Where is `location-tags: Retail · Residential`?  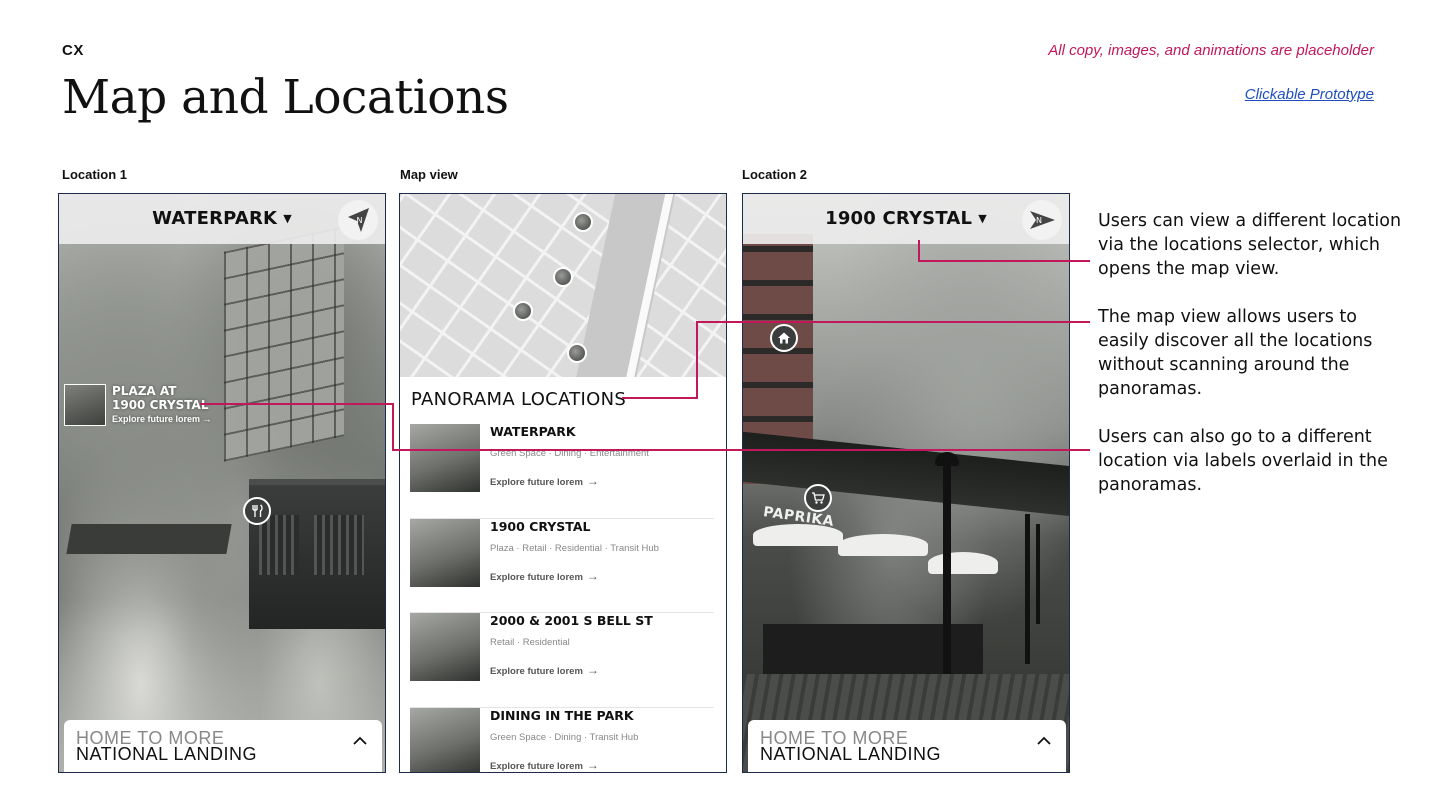 location-tags: Retail · Residential is located at coordinates (530, 642).